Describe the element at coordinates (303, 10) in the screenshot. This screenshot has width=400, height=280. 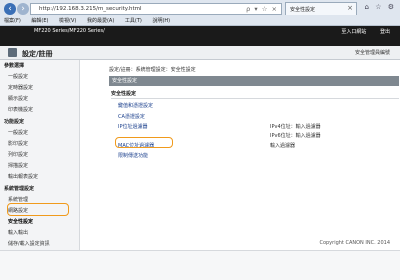
I see `tab-title: 安全性設定` at that location.